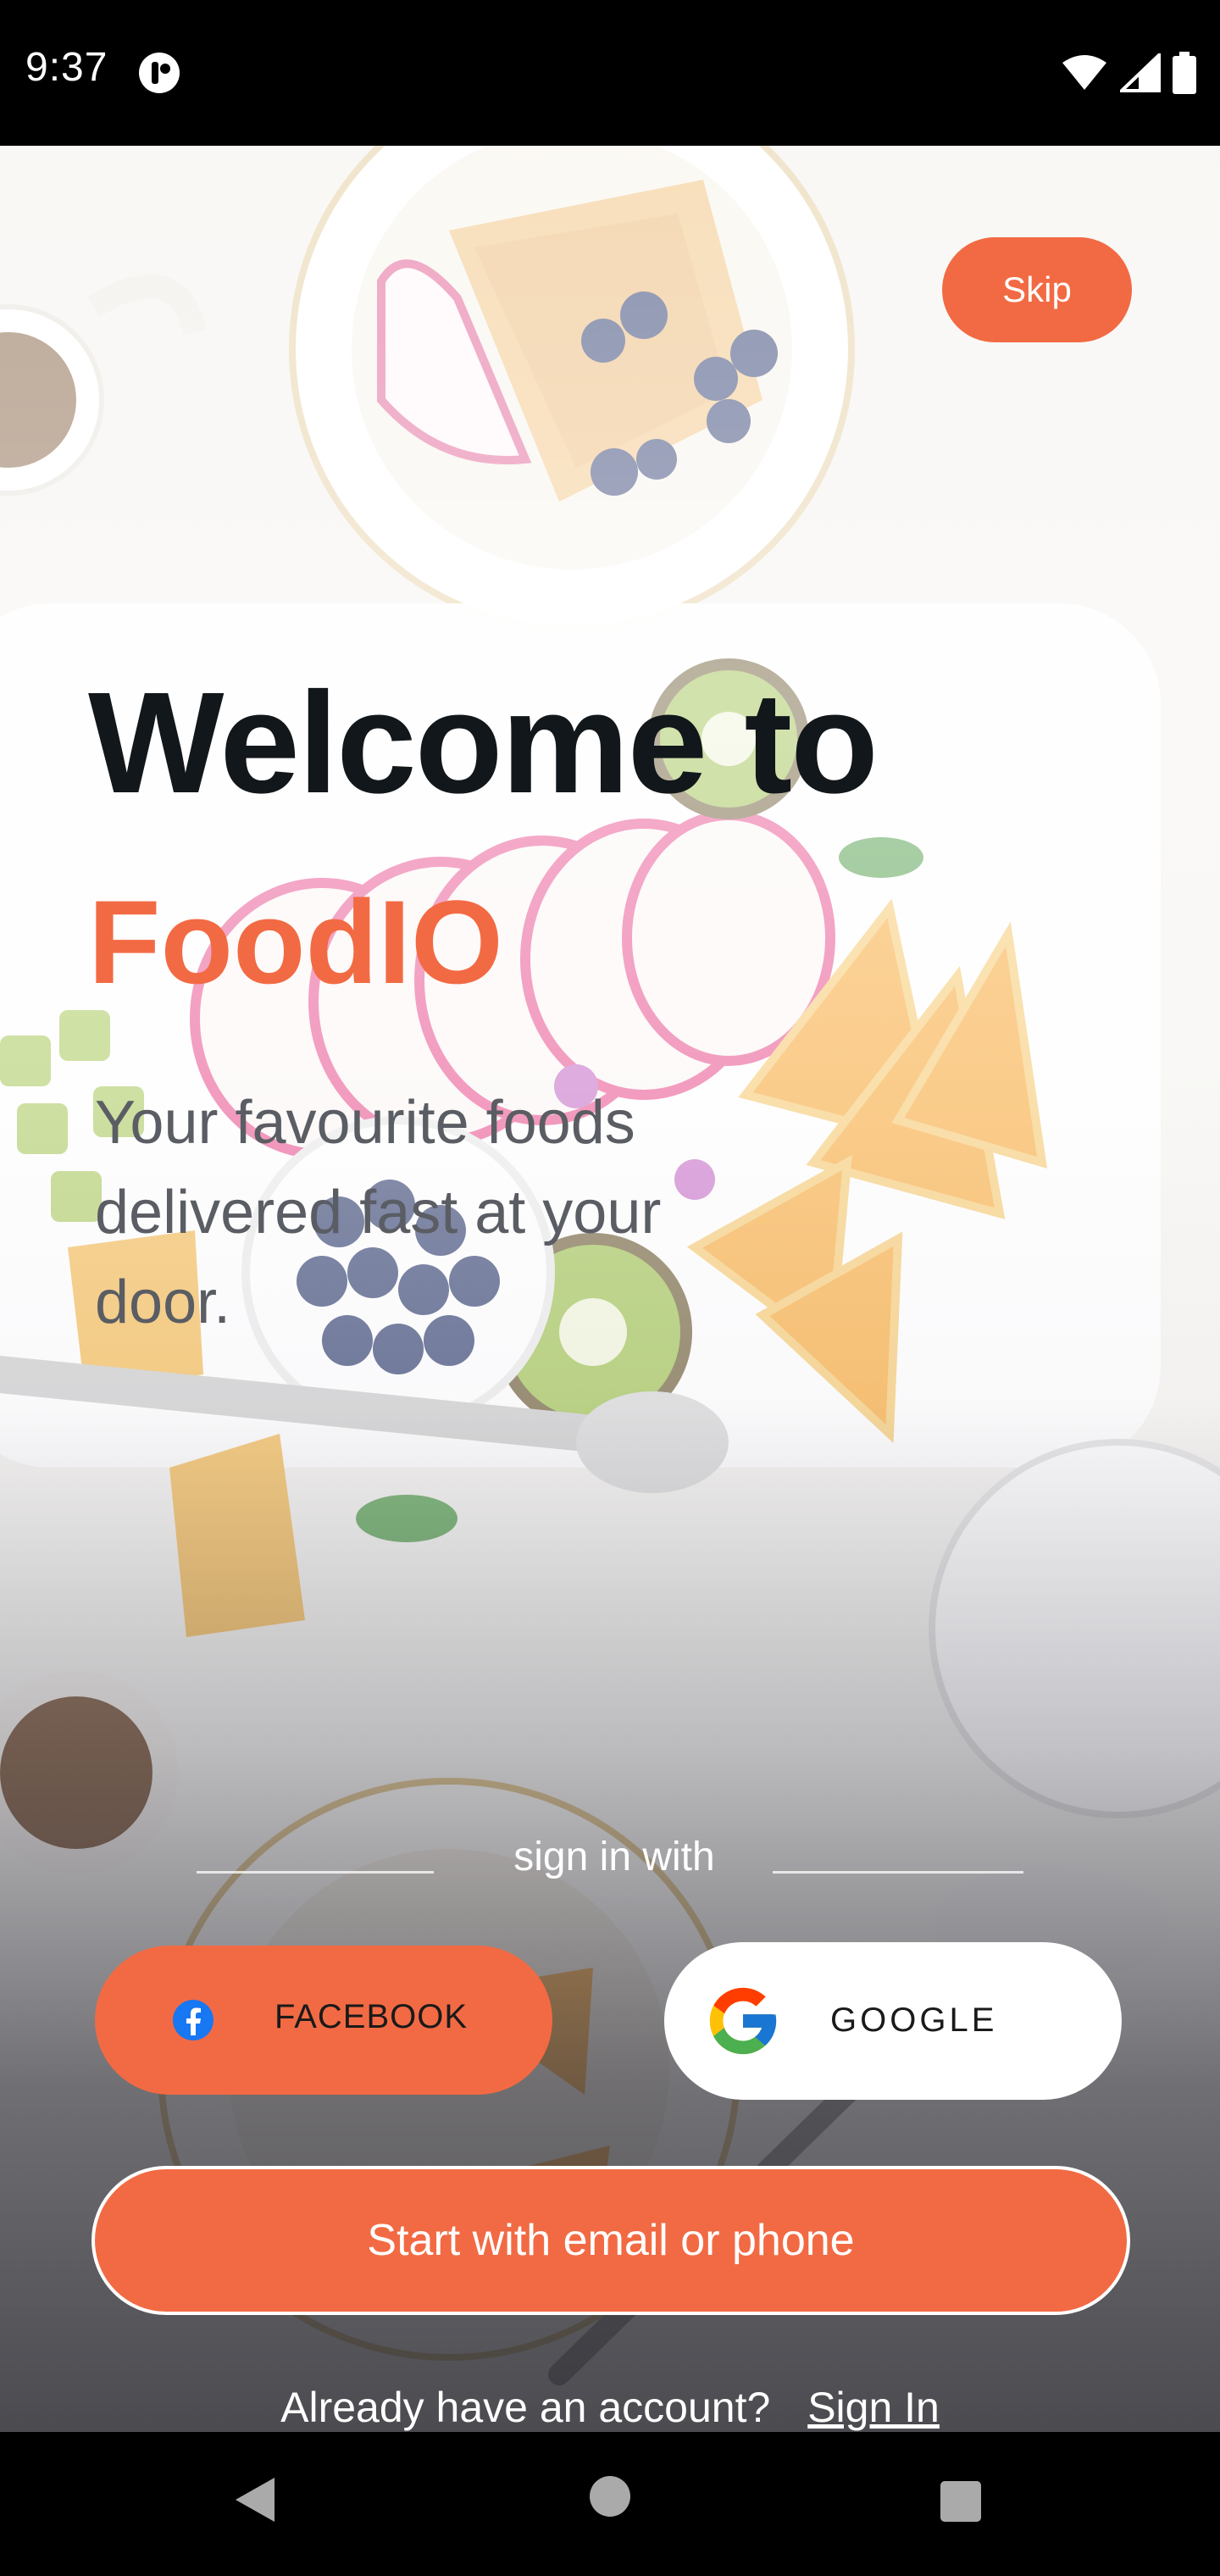 The image size is (1220, 2576). Describe the element at coordinates (743, 2021) in the screenshot. I see `google-icon` at that location.